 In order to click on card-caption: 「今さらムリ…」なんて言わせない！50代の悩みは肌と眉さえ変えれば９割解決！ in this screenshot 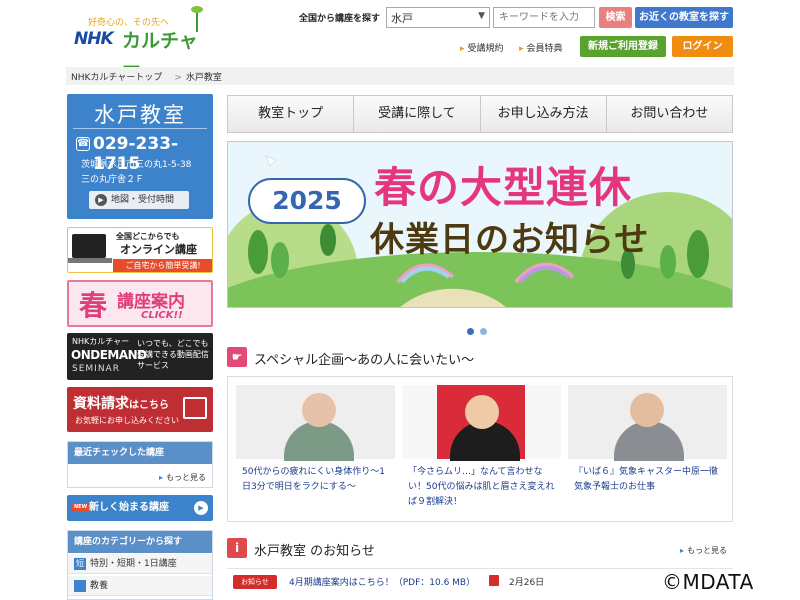, I will do `click(481, 487)`.